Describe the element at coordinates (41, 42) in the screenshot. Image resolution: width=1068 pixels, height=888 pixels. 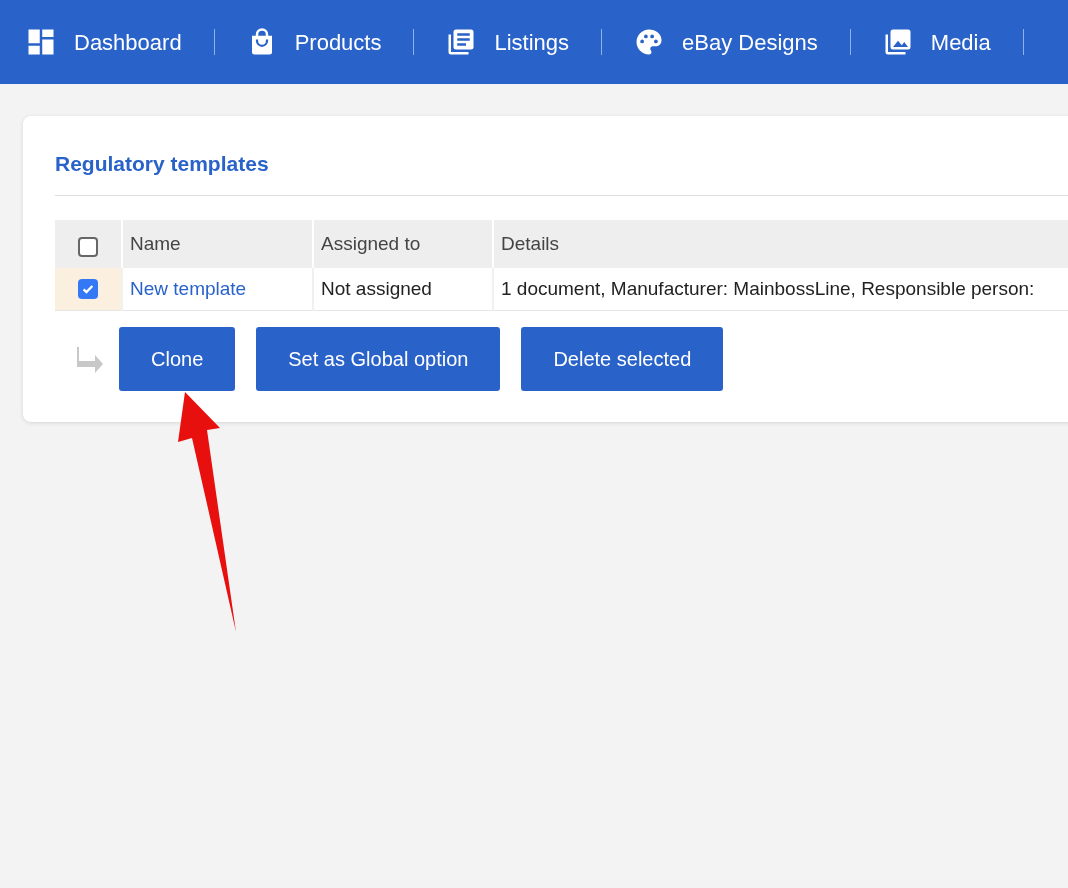
I see `dashboard-grid-icon` at that location.